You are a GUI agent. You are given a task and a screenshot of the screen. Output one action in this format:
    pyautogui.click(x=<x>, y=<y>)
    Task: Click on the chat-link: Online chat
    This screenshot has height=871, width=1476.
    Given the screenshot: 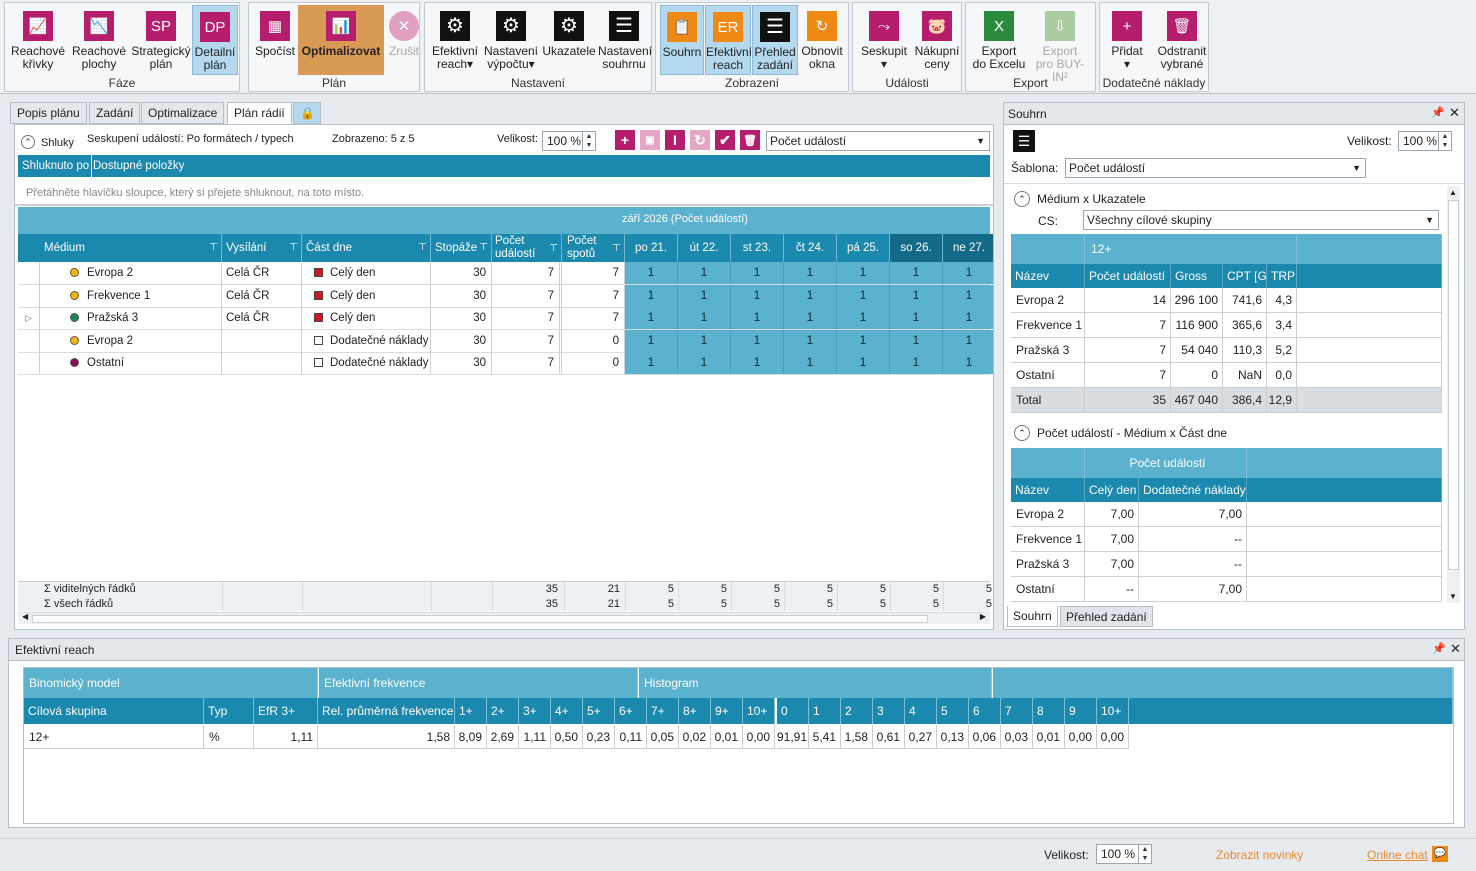 What is the action you would take?
    pyautogui.click(x=1397, y=855)
    